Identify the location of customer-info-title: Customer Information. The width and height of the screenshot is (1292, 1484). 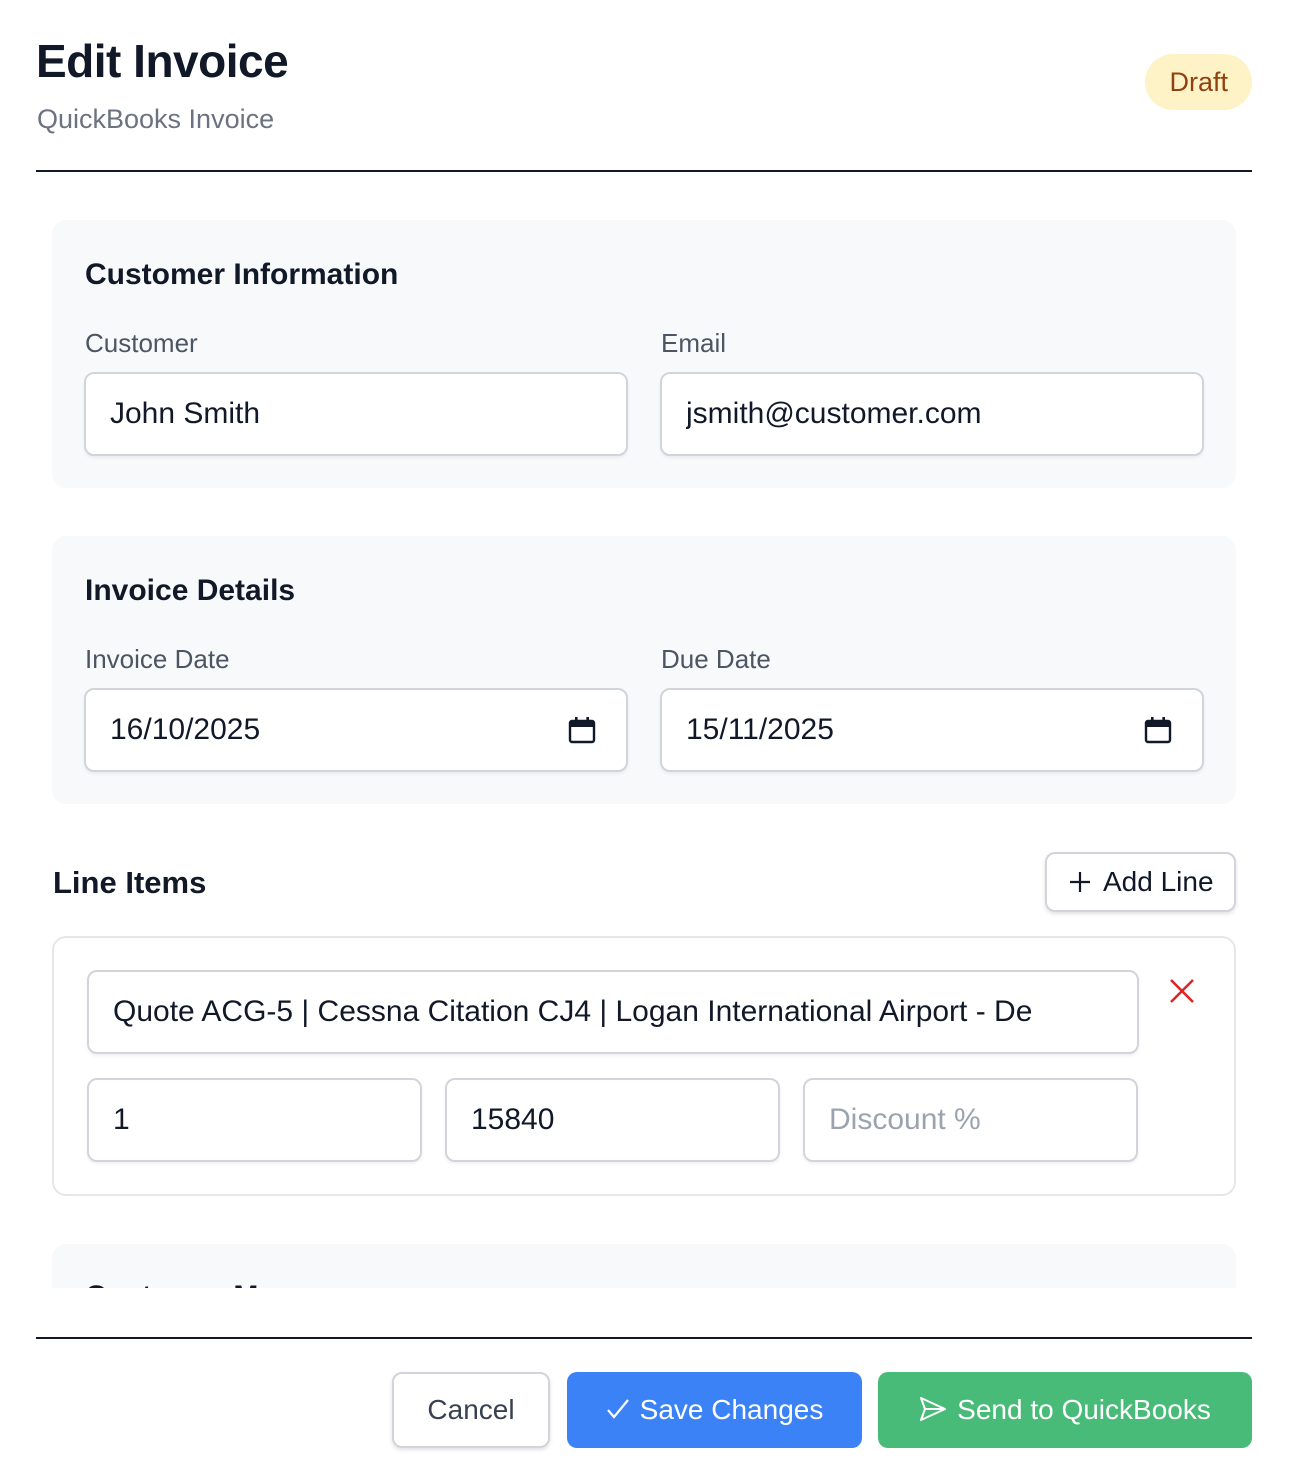
(242, 274).